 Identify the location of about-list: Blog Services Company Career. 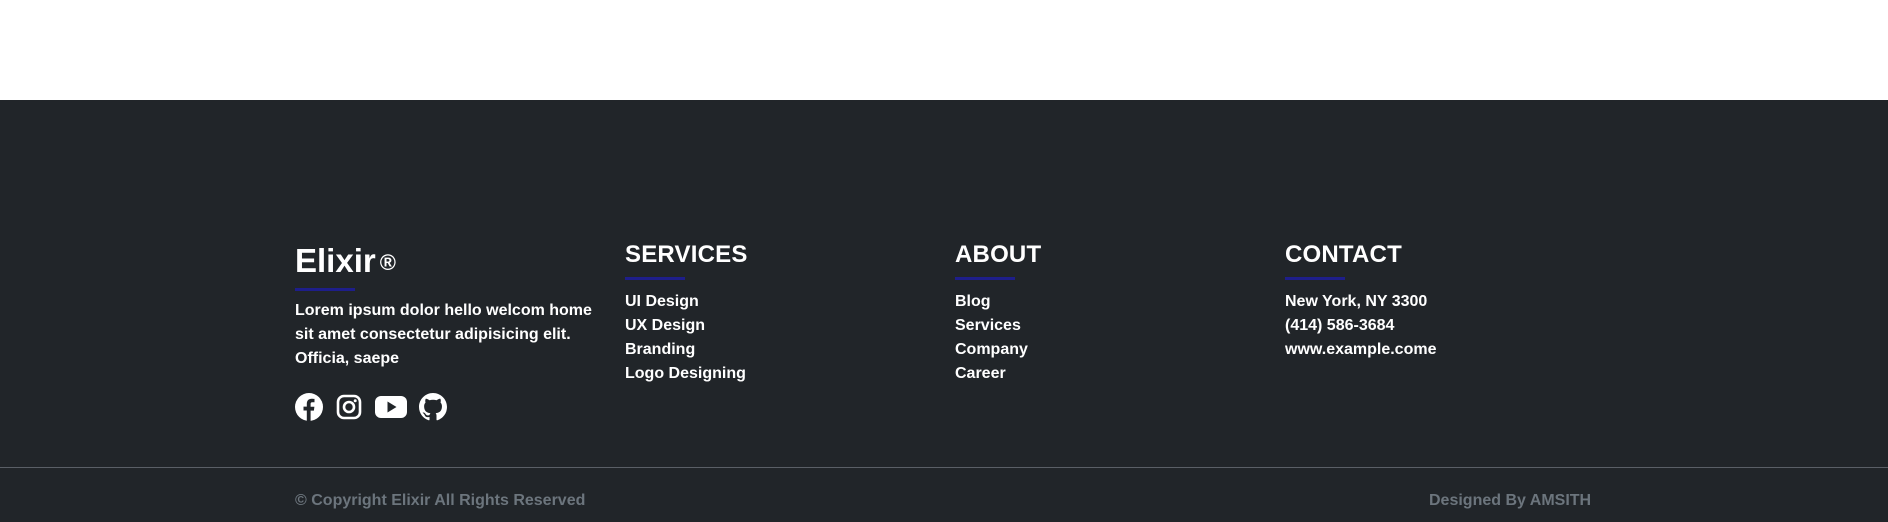
(998, 338).